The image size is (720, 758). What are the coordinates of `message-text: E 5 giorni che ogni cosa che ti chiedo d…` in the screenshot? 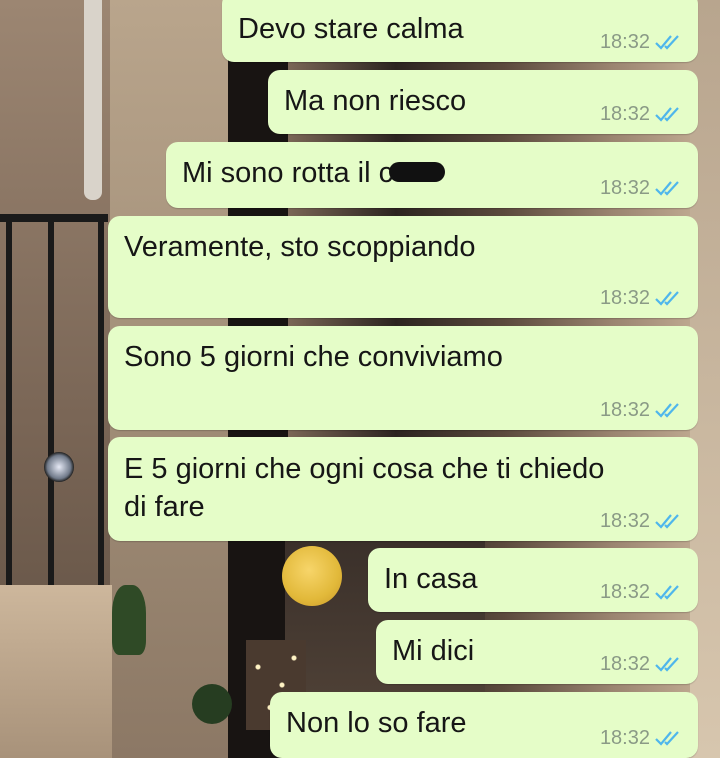 It's located at (364, 488).